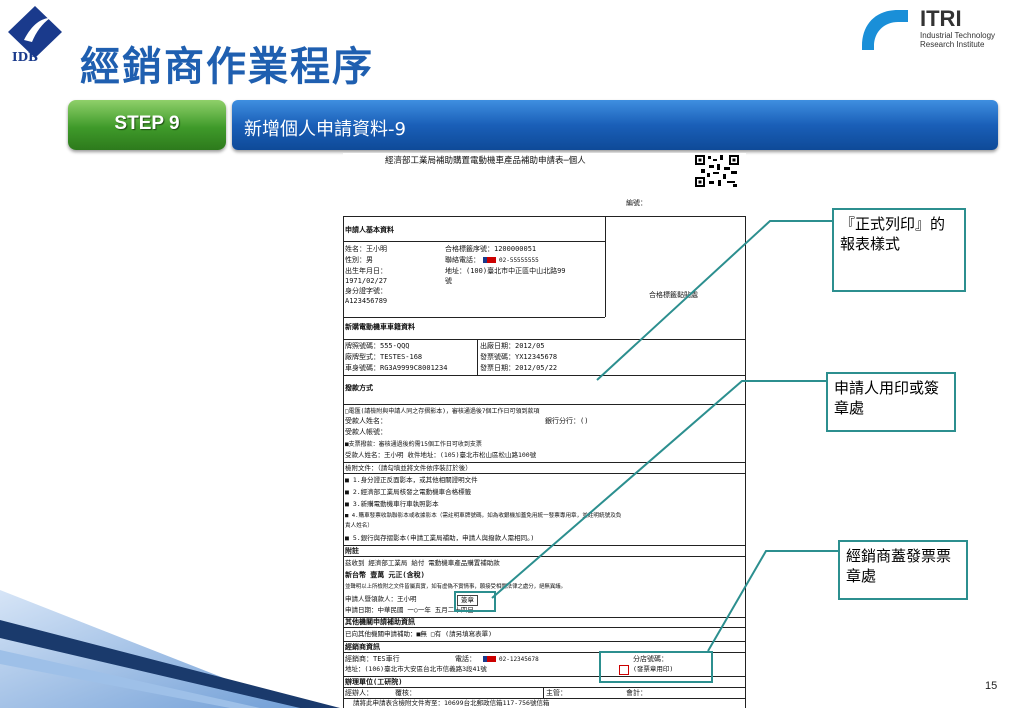  Describe the element at coordinates (891, 402) in the screenshot. I see `callout-applicant-stamp: 申請人用印或簽章處` at that location.